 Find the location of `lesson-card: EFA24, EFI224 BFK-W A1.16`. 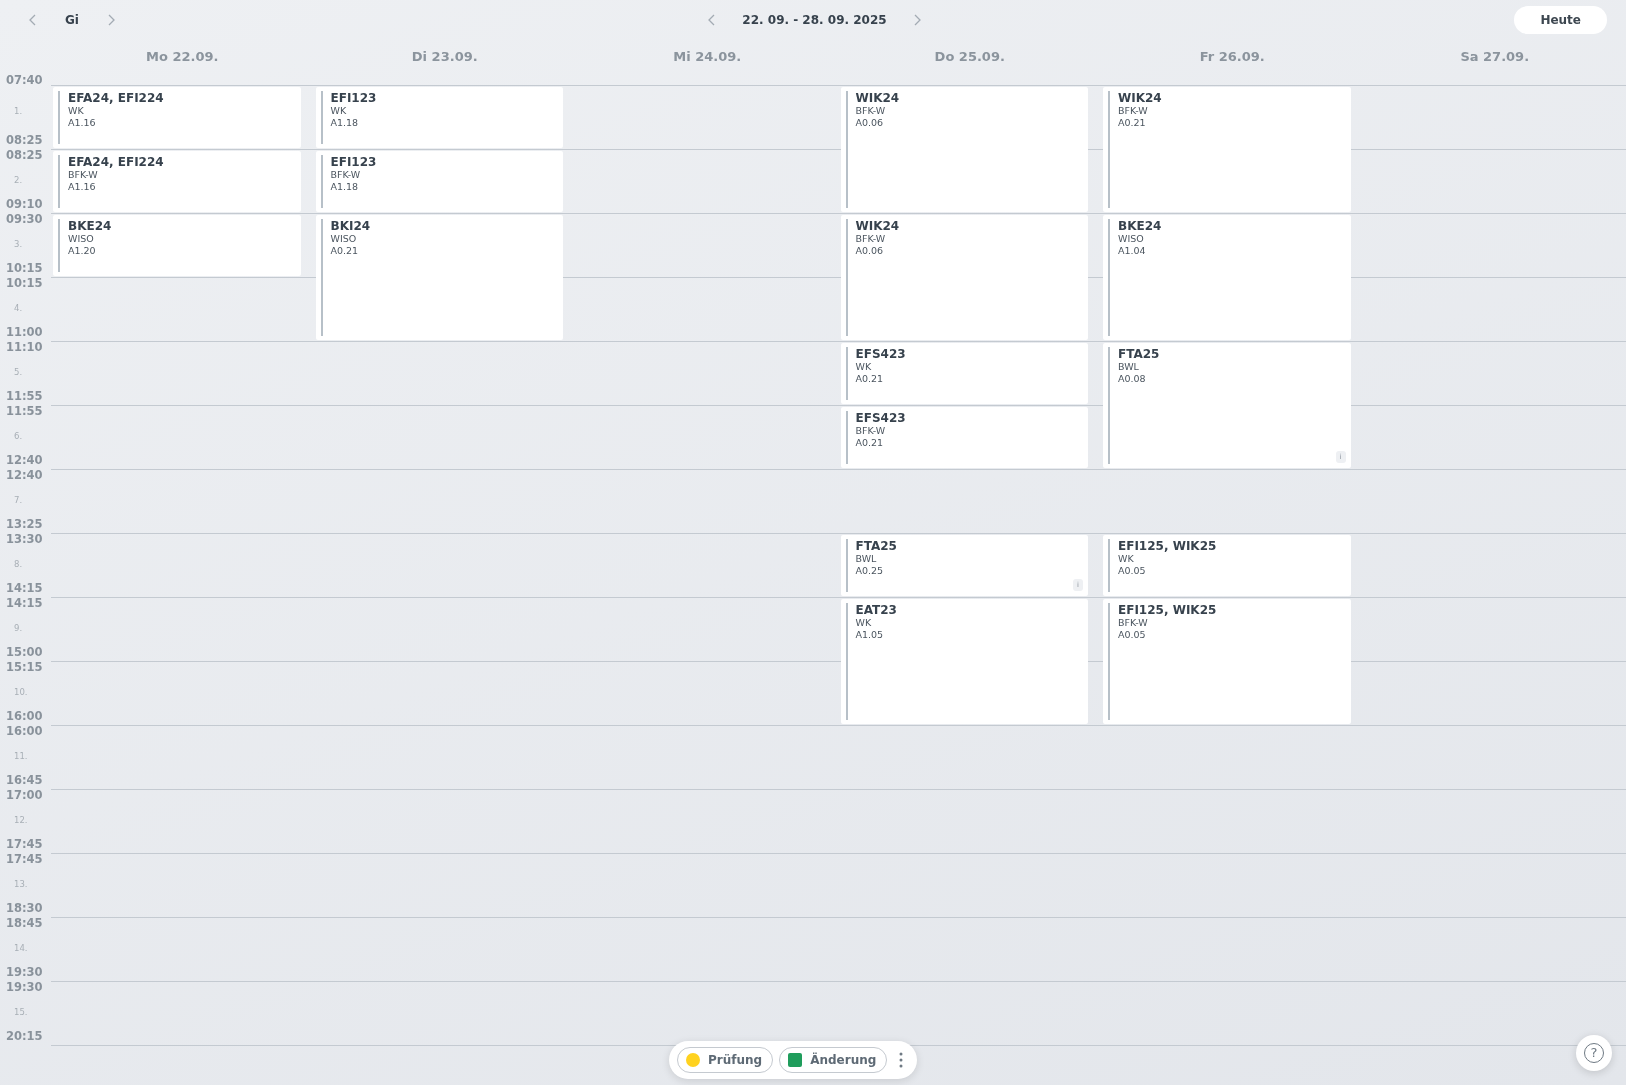

lesson-card: EFA24, EFI224 BFK-W A1.16 is located at coordinates (177, 181).